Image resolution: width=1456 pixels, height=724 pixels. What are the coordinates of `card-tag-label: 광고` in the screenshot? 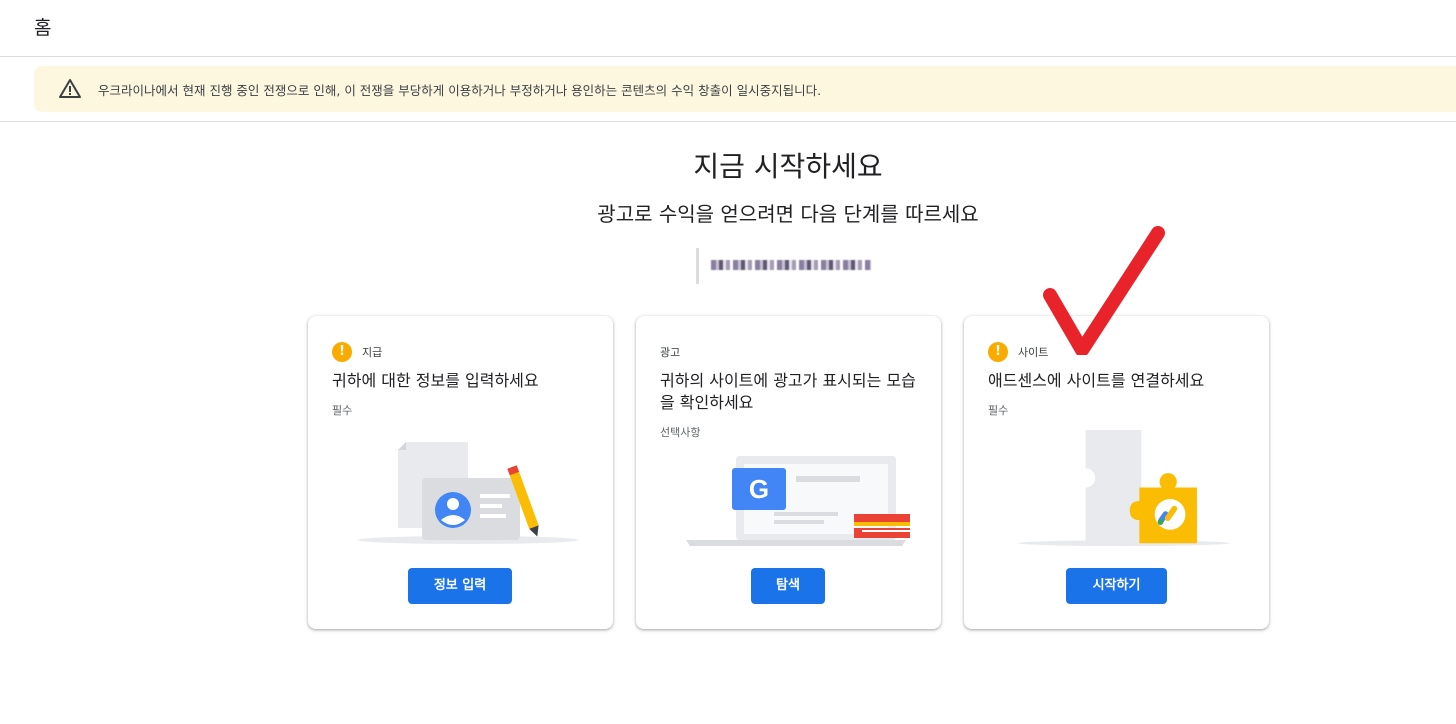 It's located at (670, 352).